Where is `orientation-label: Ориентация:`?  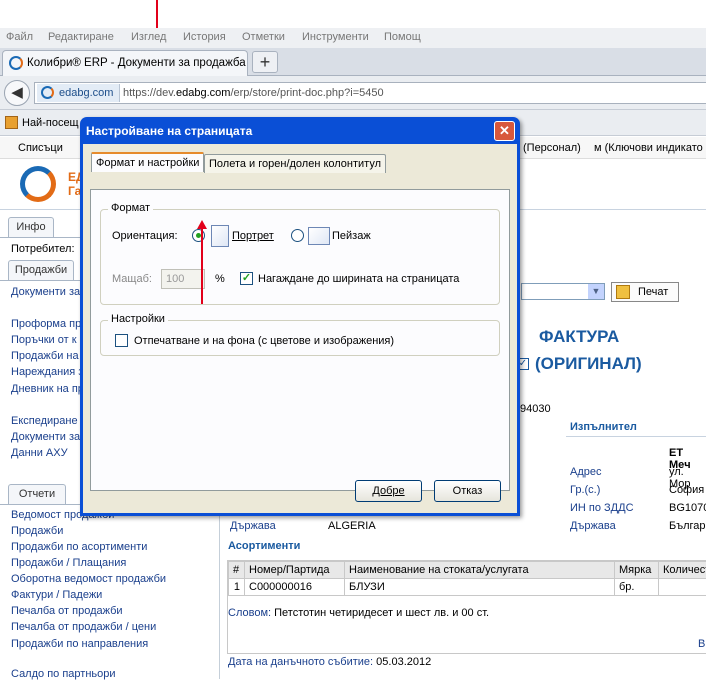 orientation-label: Ориентация: is located at coordinates (145, 236).